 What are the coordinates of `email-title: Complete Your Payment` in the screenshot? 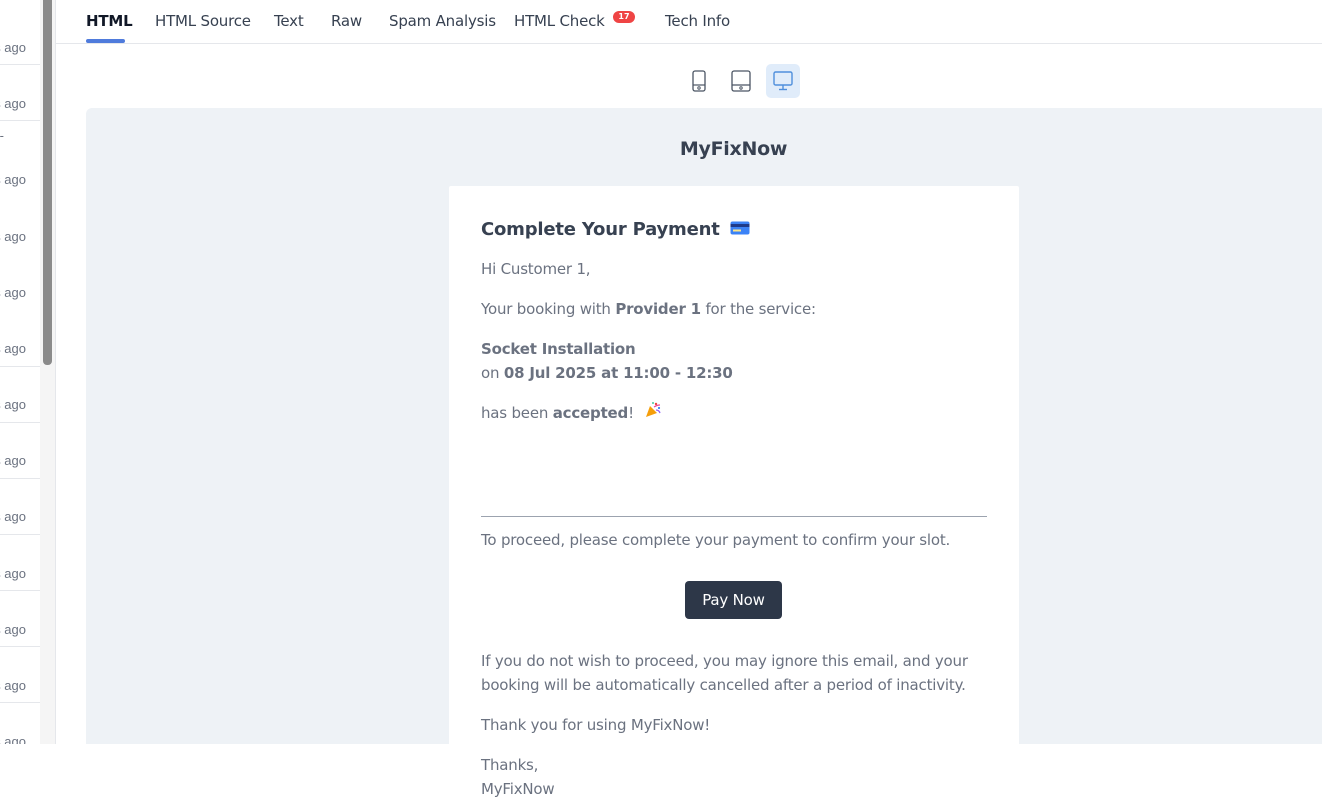 It's located at (615, 230).